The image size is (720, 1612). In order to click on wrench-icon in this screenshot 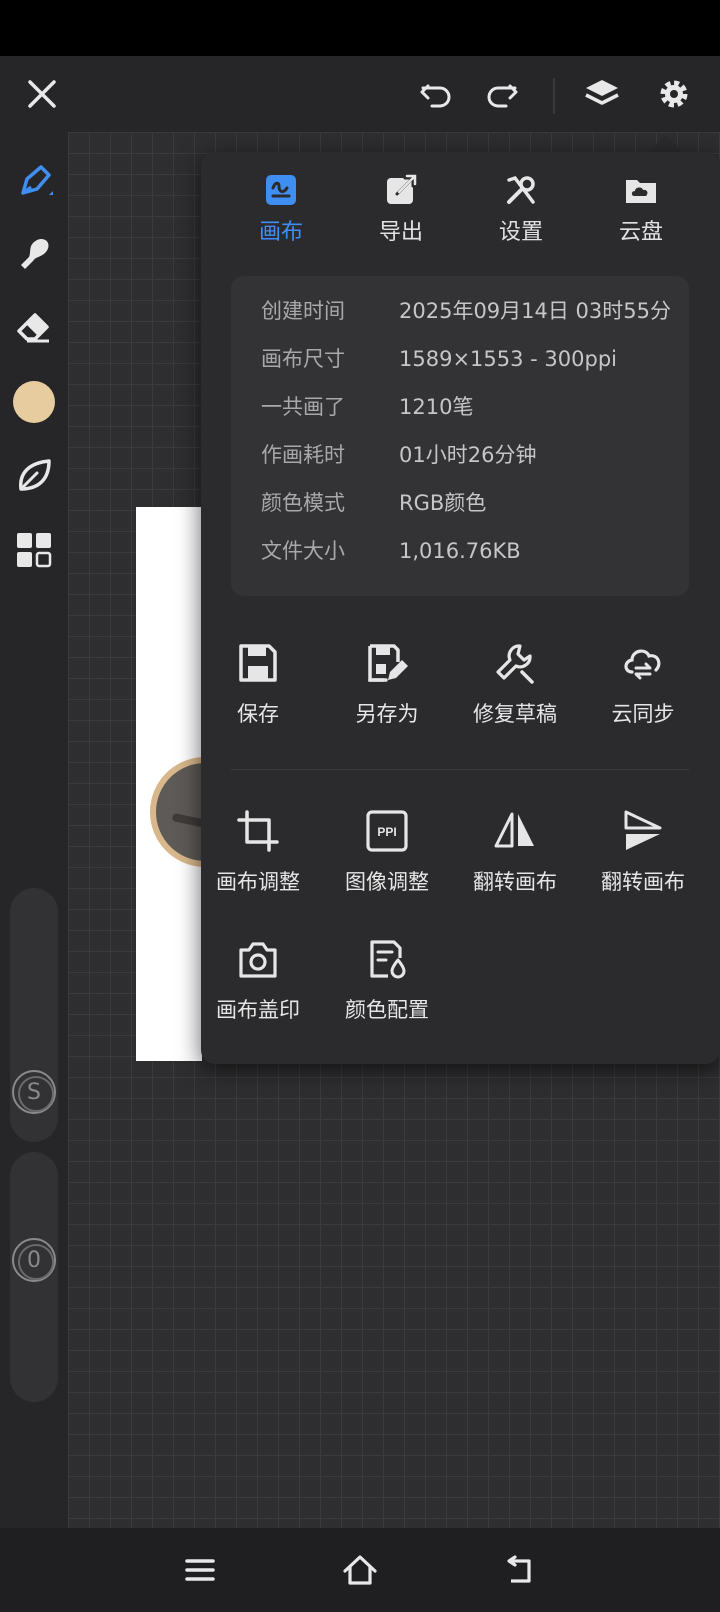, I will do `click(515, 664)`.